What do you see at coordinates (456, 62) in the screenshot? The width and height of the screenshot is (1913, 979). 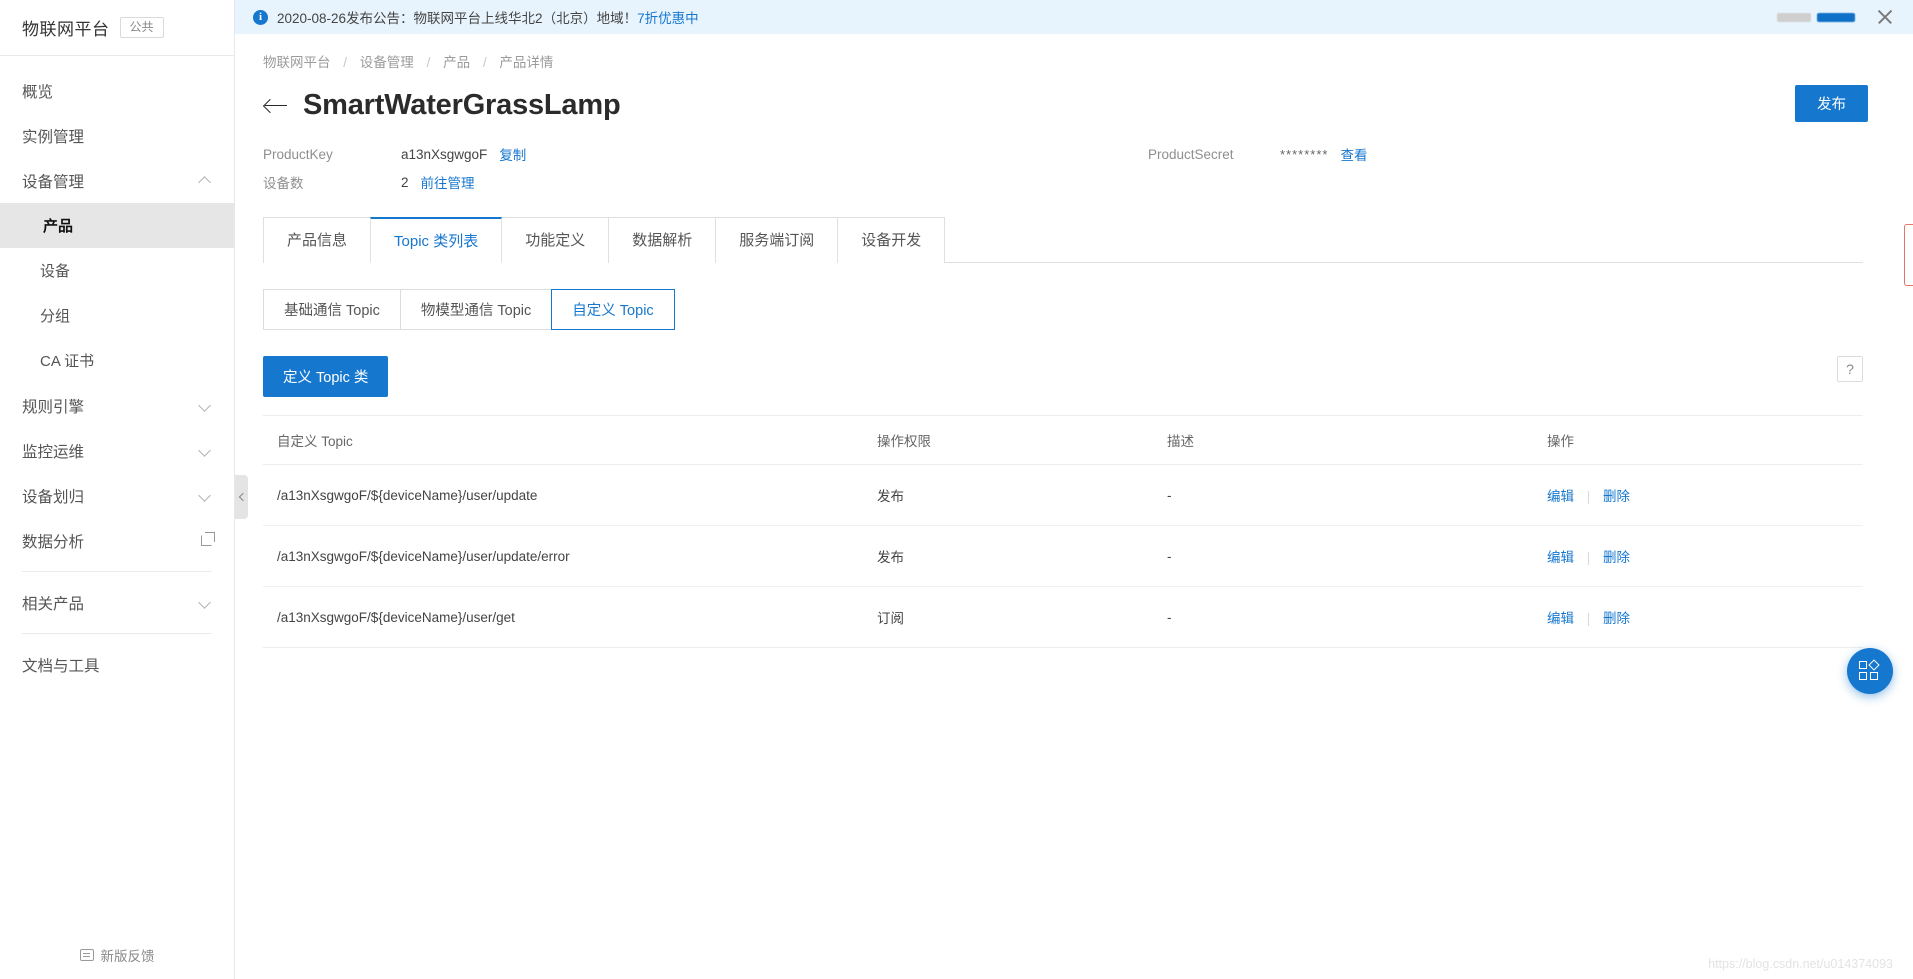 I see `breadcrumb-item-2: 产品` at bounding box center [456, 62].